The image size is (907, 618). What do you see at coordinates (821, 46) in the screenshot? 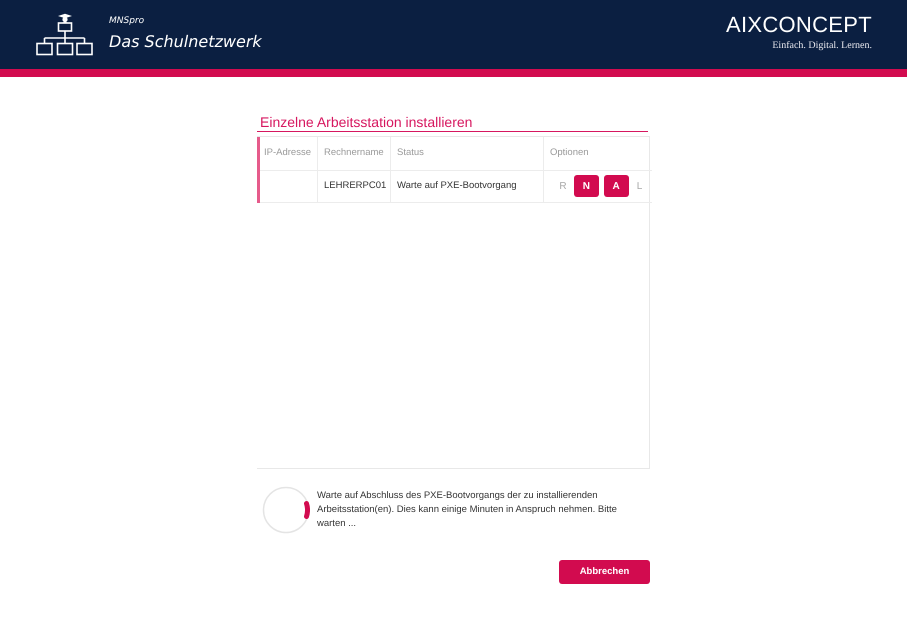
I see `brand-slogan: Einfach. Digital. Lernen.` at bounding box center [821, 46].